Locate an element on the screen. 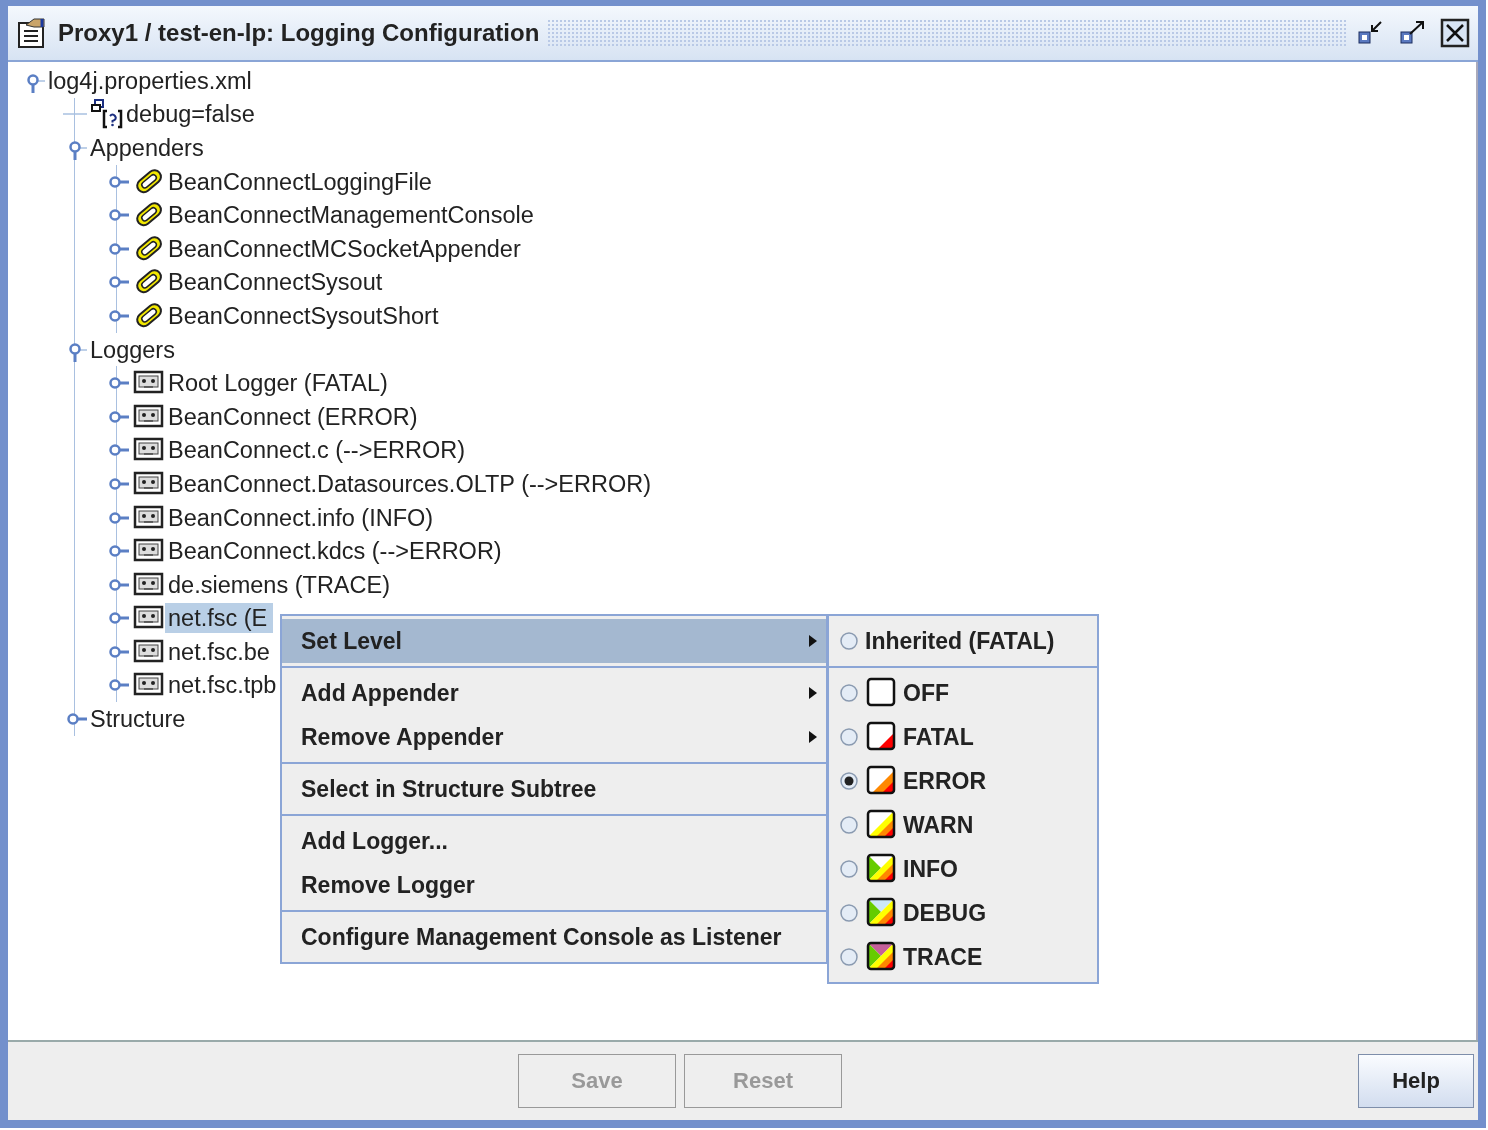 The image size is (1488, 1130). tree-item: Root Logger (FATAL) is located at coordinates (279, 383).